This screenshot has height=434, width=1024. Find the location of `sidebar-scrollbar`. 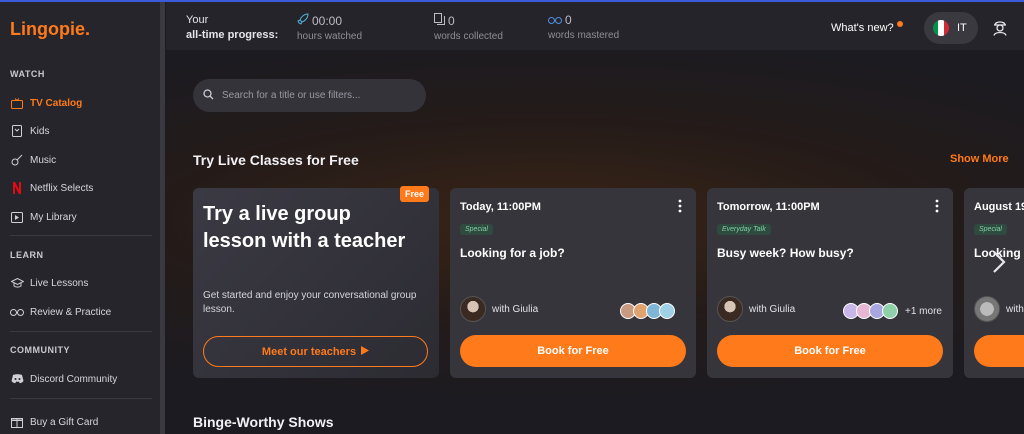

sidebar-scrollbar is located at coordinates (162, 218).